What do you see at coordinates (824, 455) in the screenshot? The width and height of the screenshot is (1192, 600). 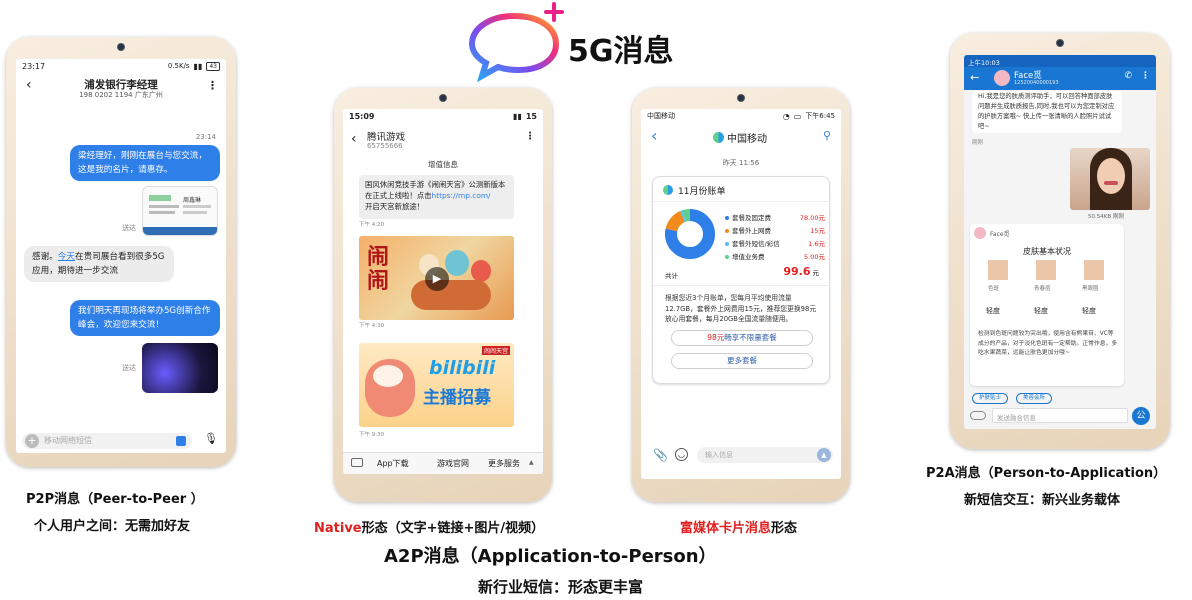 I see `send-icon: ▲` at bounding box center [824, 455].